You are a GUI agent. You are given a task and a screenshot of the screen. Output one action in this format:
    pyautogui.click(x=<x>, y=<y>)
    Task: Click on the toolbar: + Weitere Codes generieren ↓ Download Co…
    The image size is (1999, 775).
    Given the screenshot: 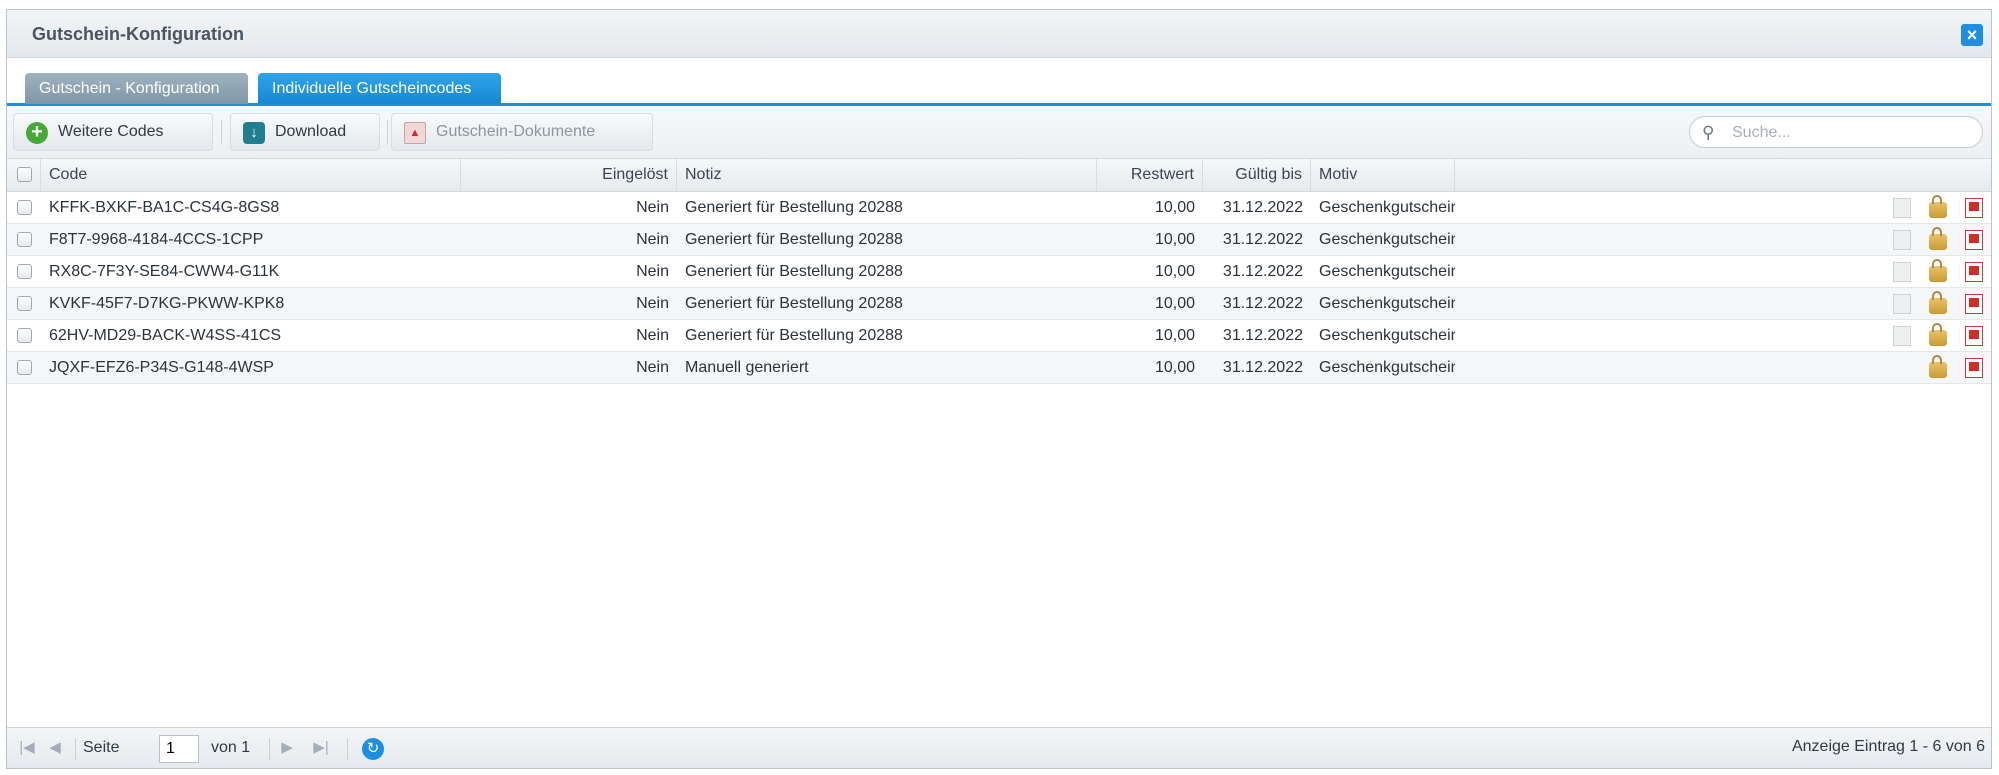 What is the action you would take?
    pyautogui.click(x=999, y=141)
    